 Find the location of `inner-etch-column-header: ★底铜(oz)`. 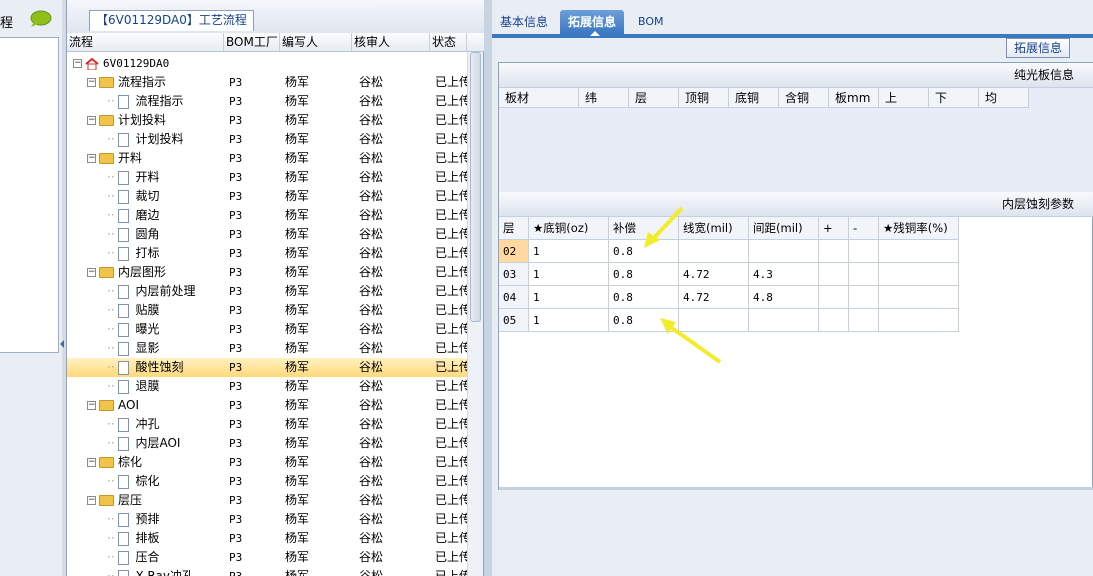

inner-etch-column-header: ★底铜(oz) is located at coordinates (569, 228).